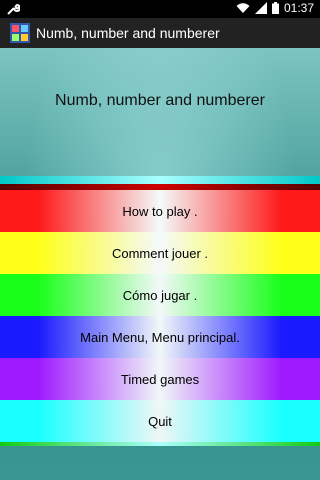  Describe the element at coordinates (160, 253) in the screenshot. I see `comment-jouer-button: Comment jouer .` at that location.